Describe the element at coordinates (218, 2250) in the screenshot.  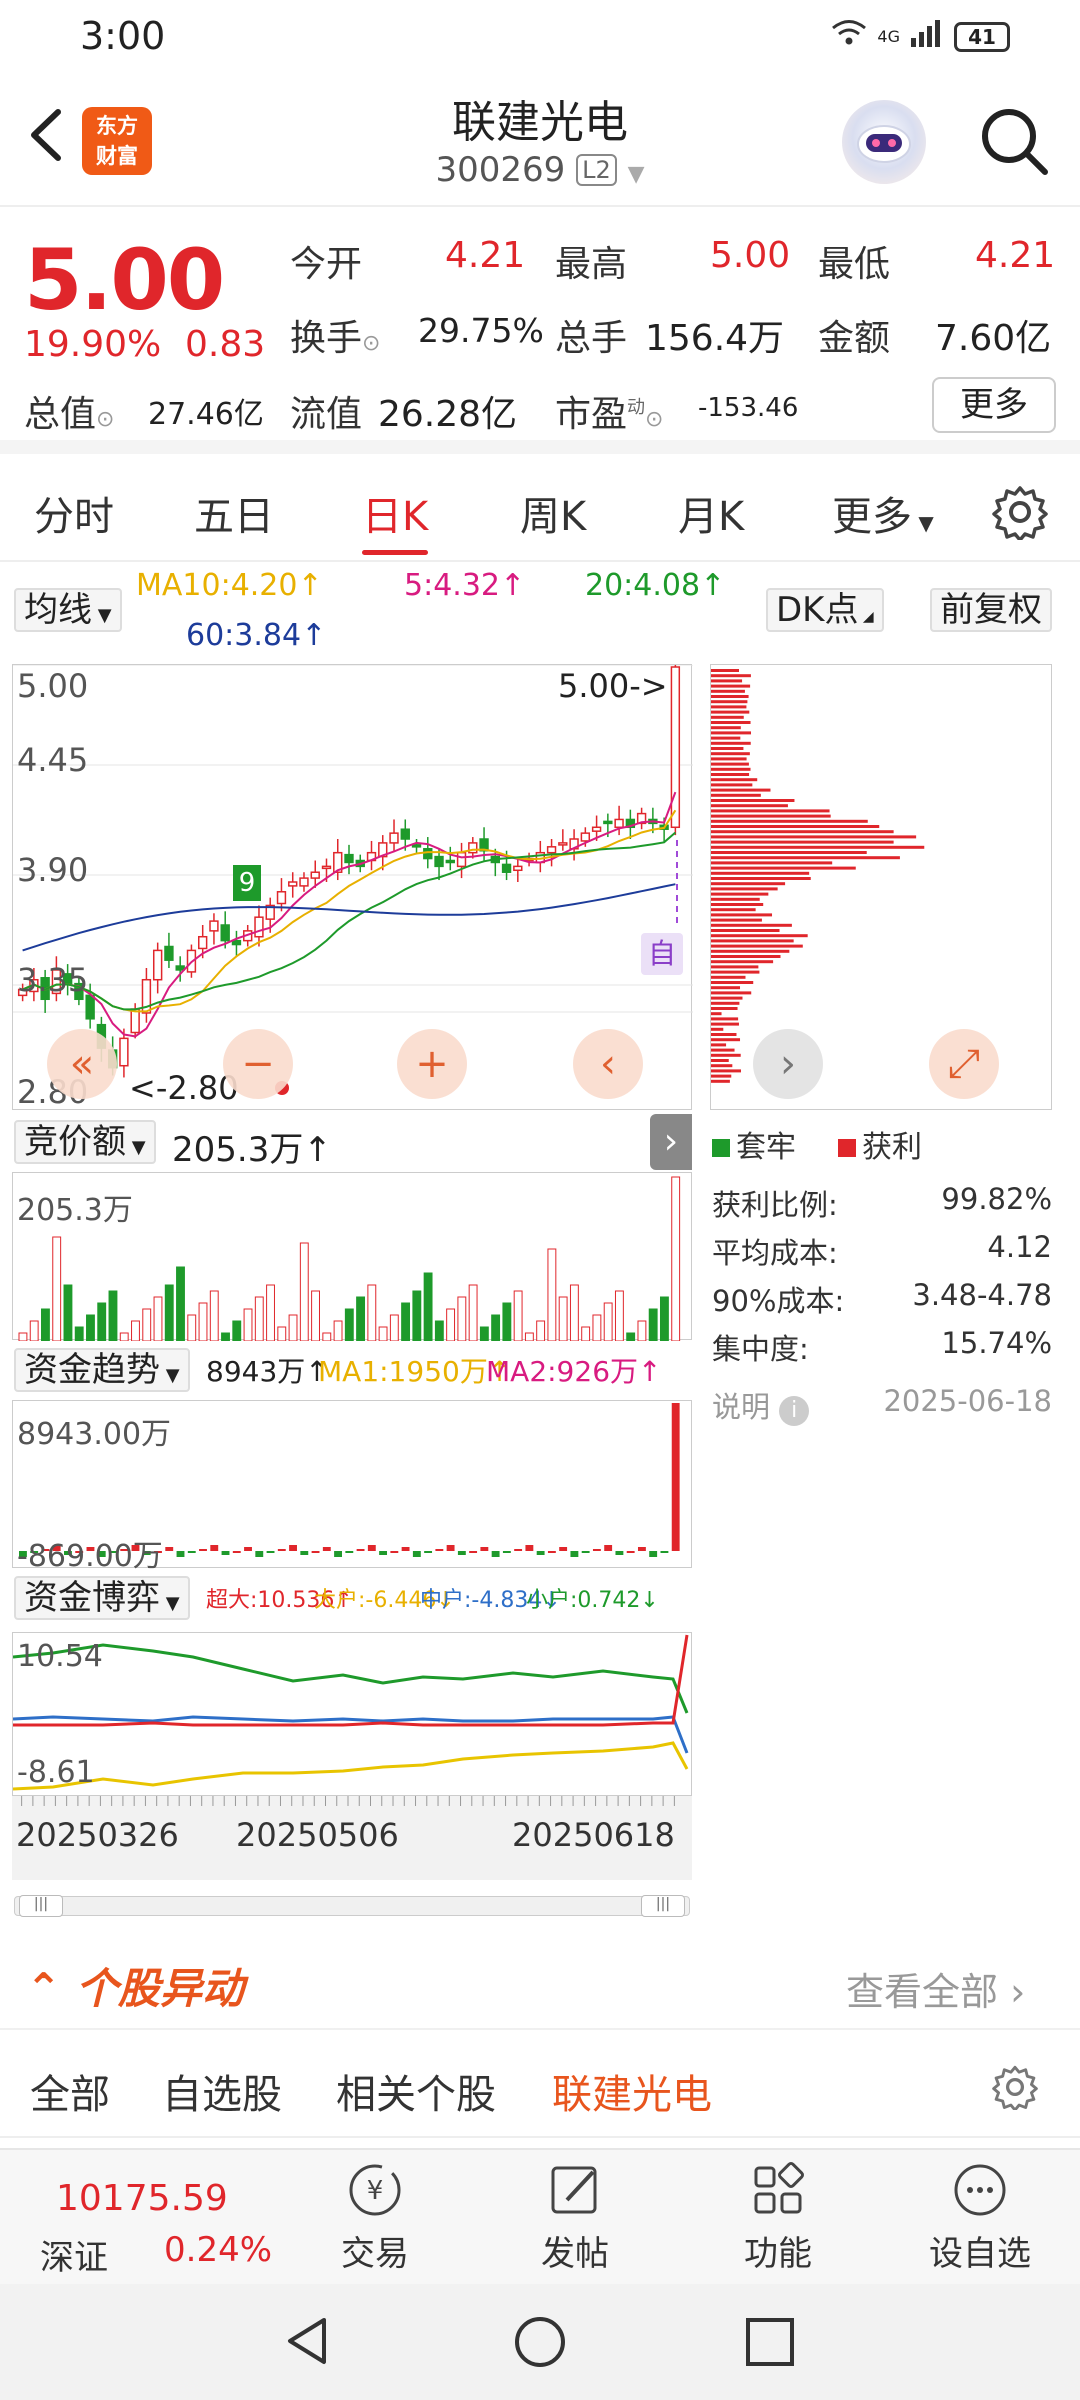
I see `index-change: 0.24%` at that location.